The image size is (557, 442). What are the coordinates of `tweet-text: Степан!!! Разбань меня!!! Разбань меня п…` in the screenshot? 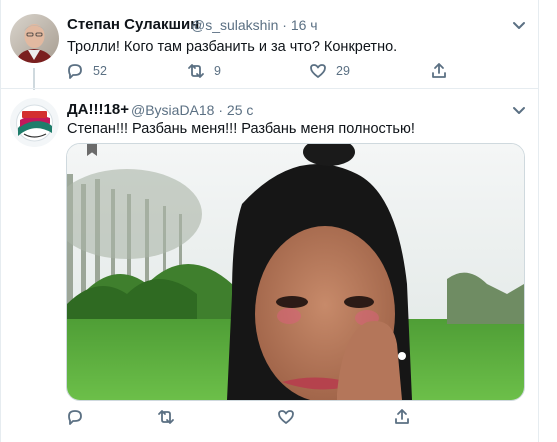 It's located at (241, 129).